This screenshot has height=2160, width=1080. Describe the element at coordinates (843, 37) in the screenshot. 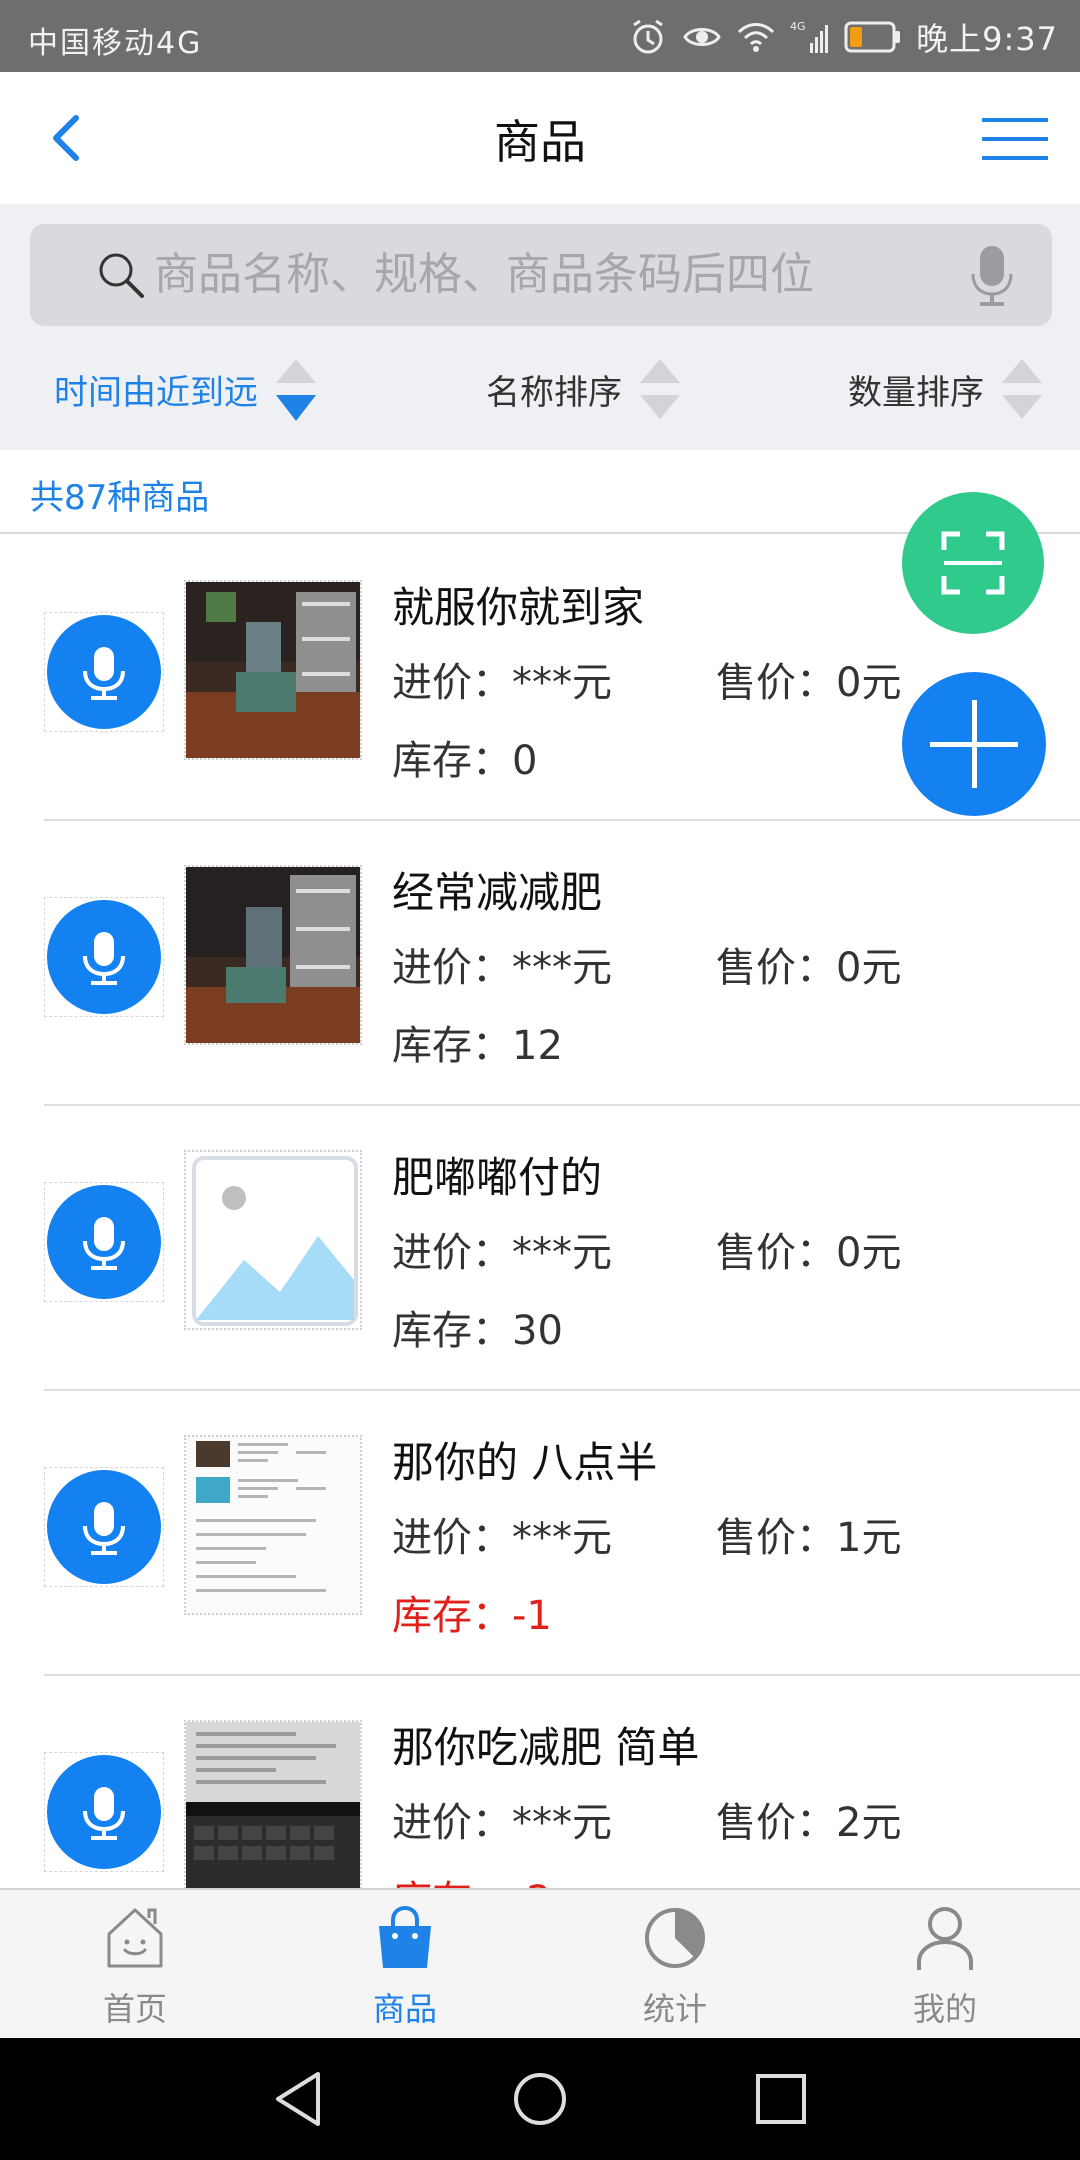

I see `status-icons: 4G 晚上9:37` at that location.